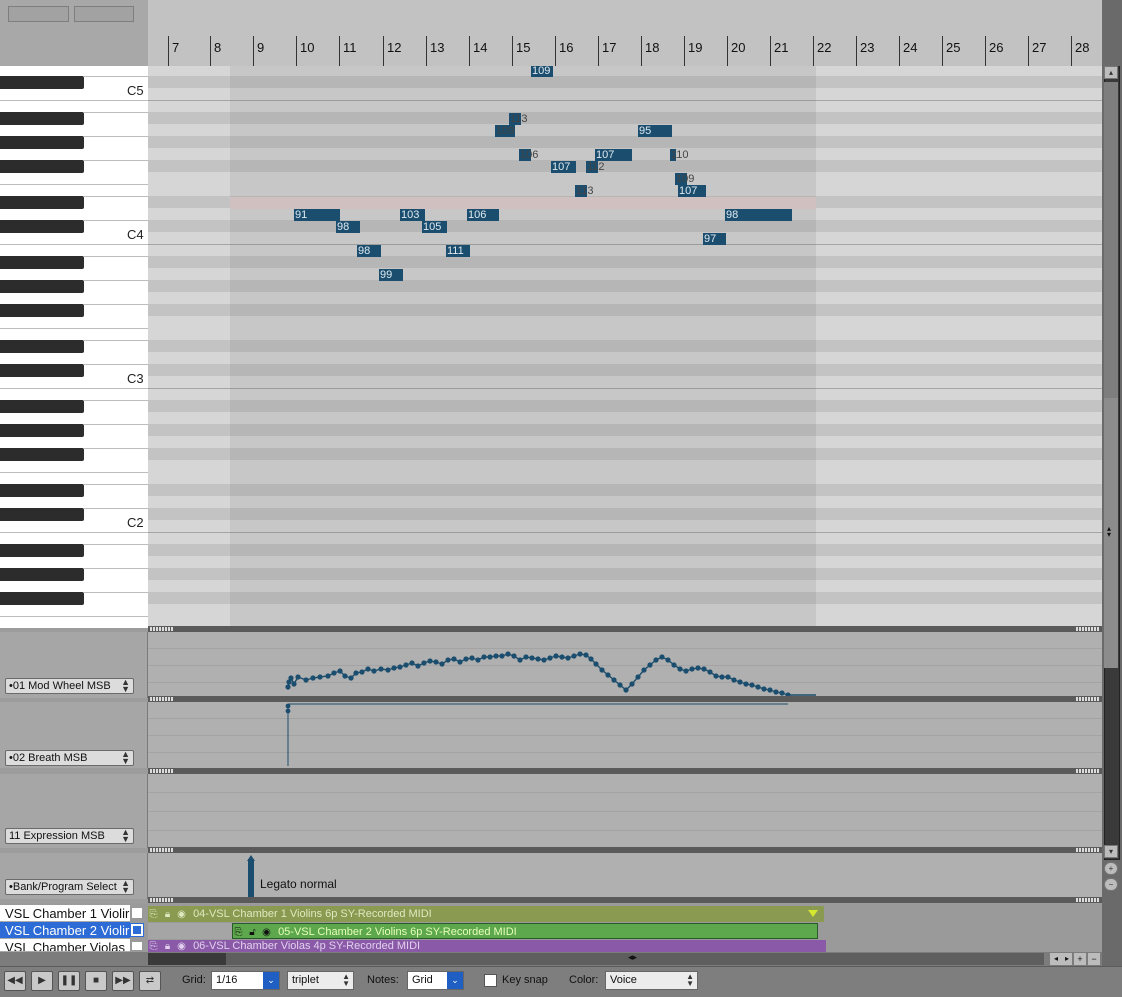  Describe the element at coordinates (69, 686) in the screenshot. I see `controller-select-1: •01 Mod Wheel MSB ▲ ▼` at that location.